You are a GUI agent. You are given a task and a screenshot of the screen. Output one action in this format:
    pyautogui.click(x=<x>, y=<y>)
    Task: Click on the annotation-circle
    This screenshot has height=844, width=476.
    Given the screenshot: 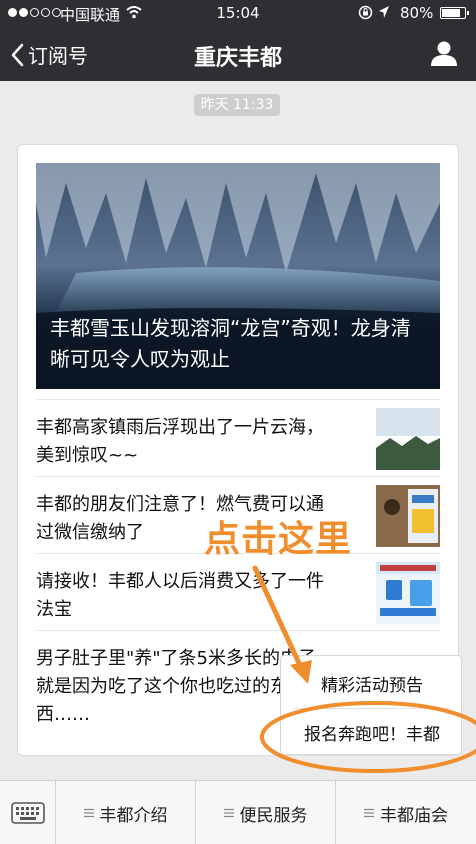 What is the action you would take?
    pyautogui.click(x=368, y=737)
    